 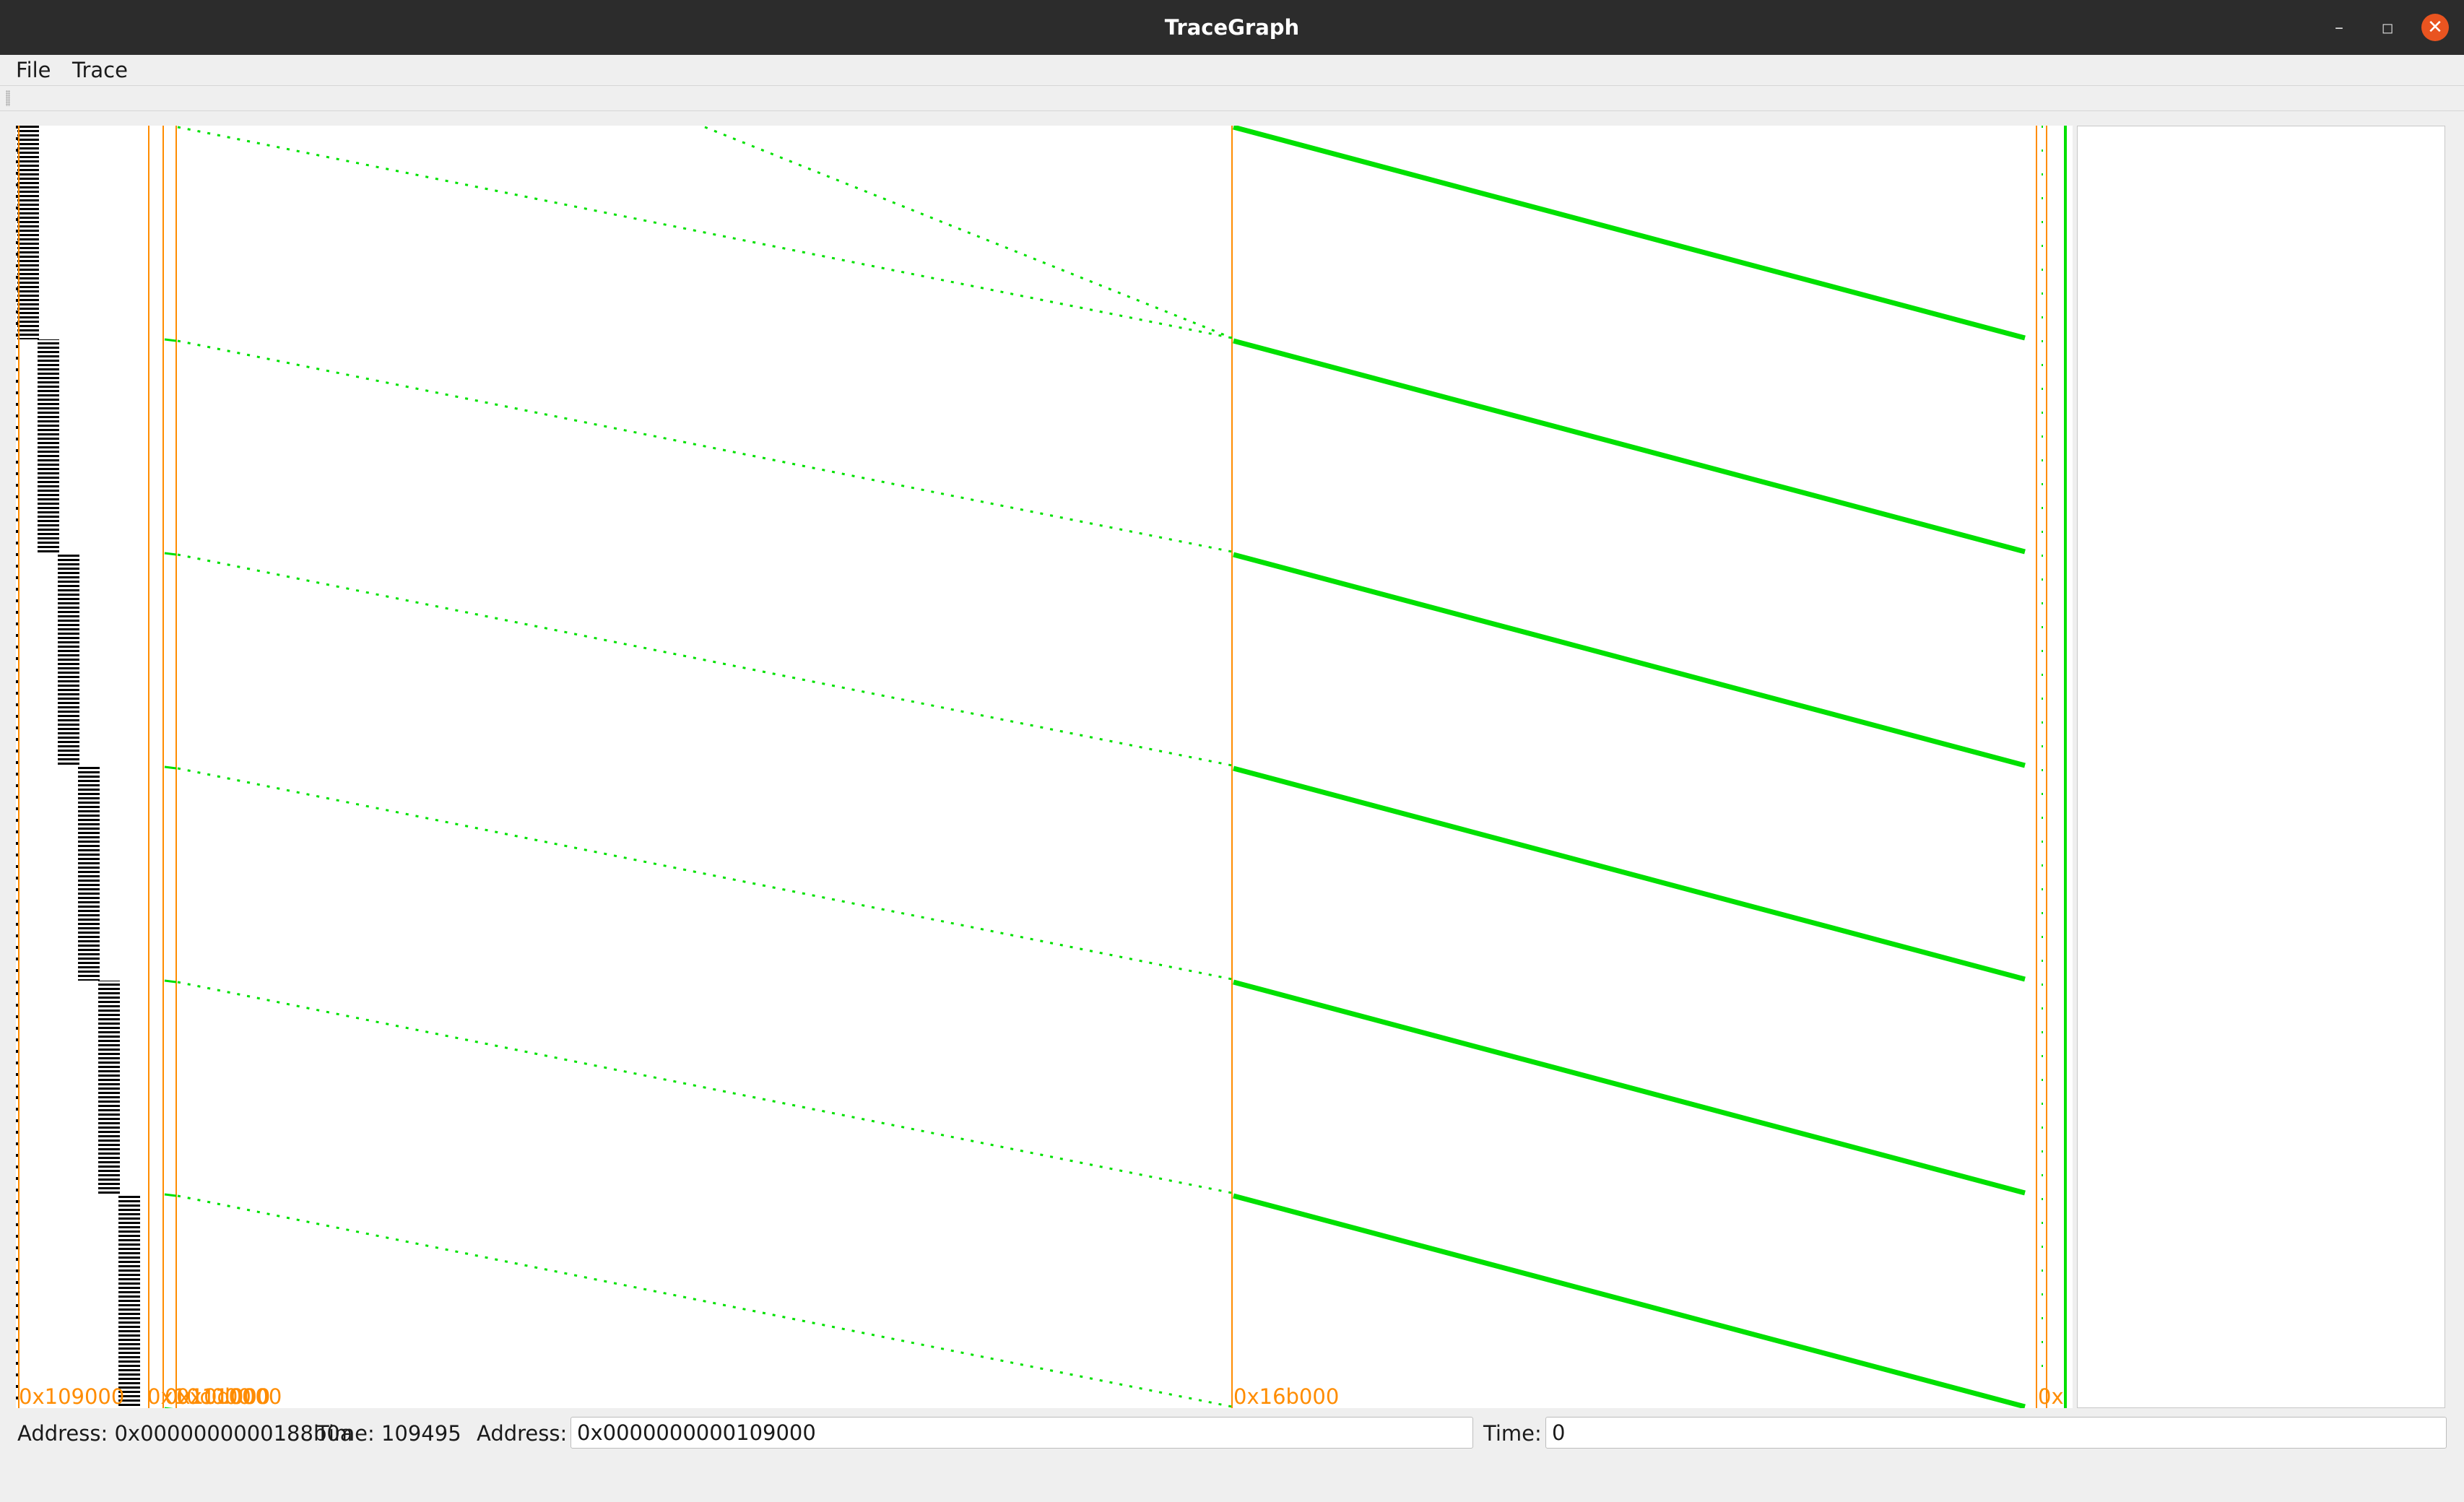 What do you see at coordinates (229, 1396) in the screenshot?
I see `region-label: 0x110000` at bounding box center [229, 1396].